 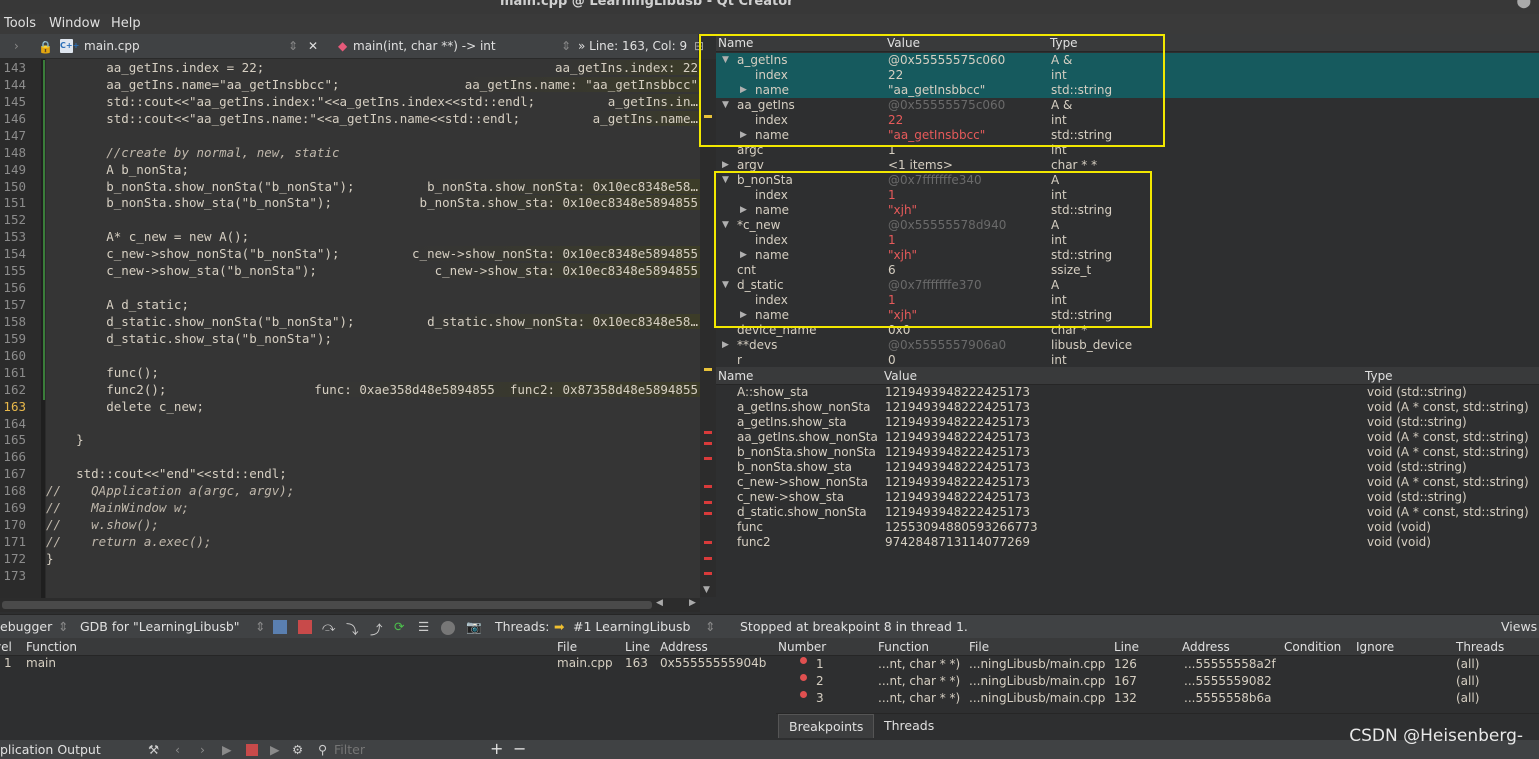 What do you see at coordinates (13, 389) in the screenshot?
I see `line-number: 162` at bounding box center [13, 389].